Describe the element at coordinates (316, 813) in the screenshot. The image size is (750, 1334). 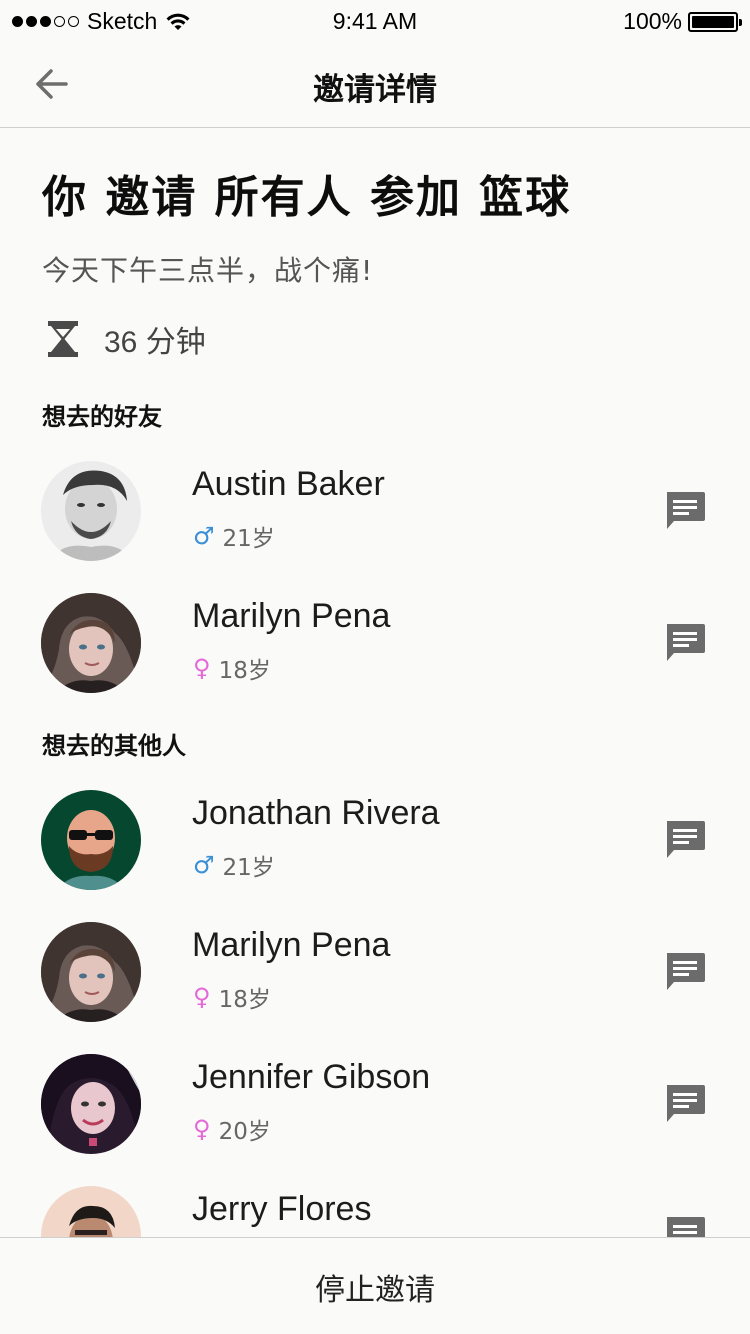
I see `person-name: Jonathan Rivera` at that location.